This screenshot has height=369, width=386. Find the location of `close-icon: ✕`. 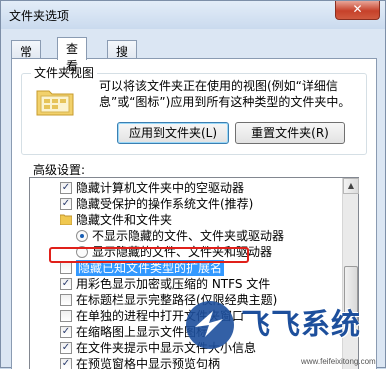

close-icon: ✕ is located at coordinates (357, 9).